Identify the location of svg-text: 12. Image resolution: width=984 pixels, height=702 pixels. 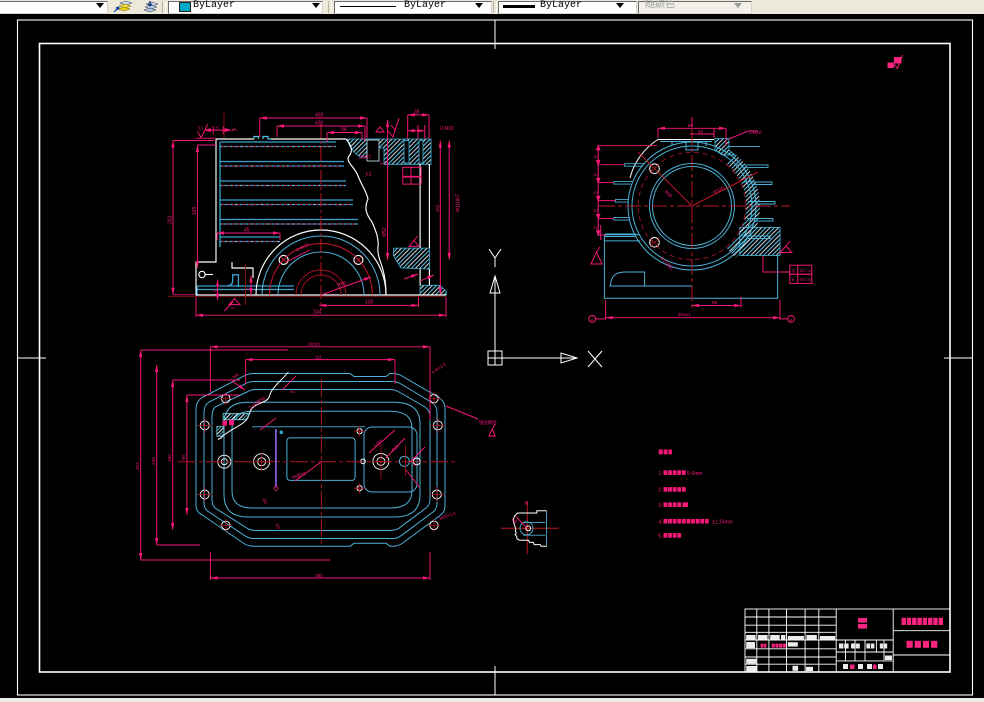
(248, 288).